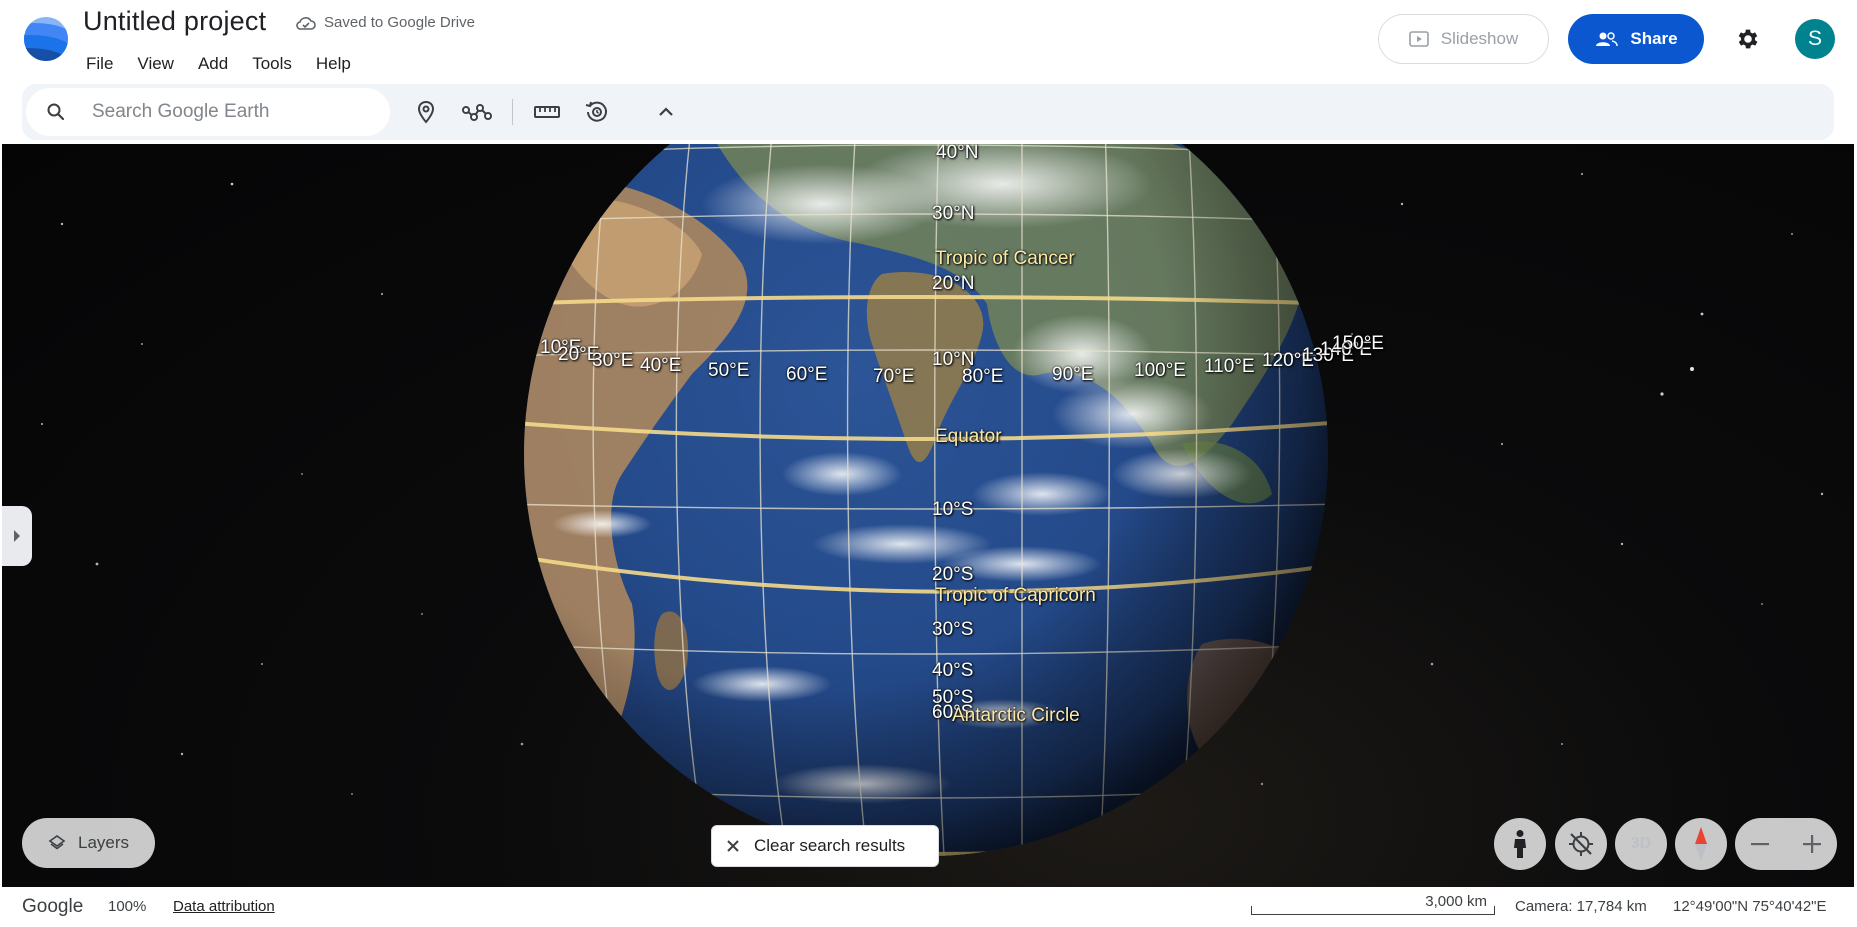  I want to click on compass-icon, so click(1701, 844).